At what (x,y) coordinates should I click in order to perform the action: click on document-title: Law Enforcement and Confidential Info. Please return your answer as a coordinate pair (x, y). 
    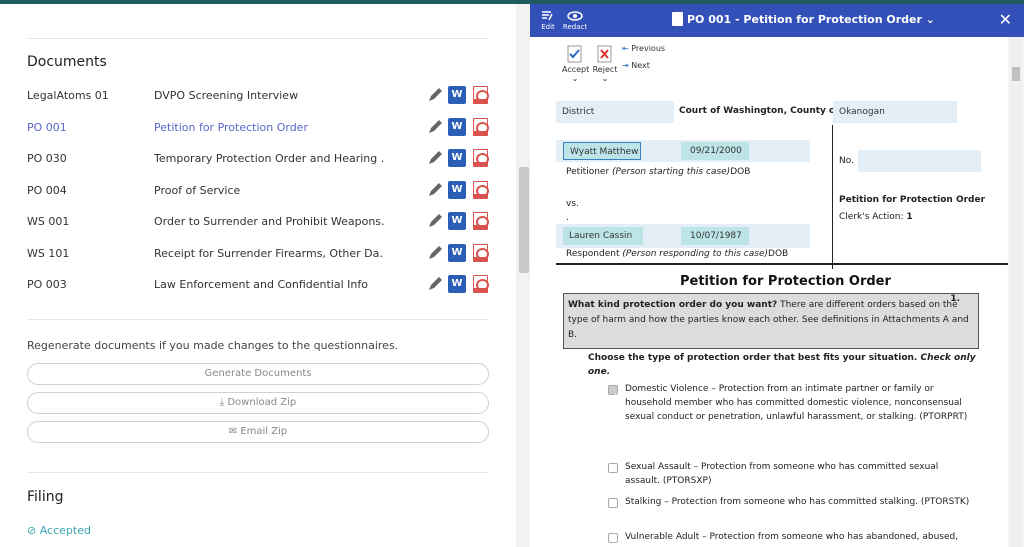
    Looking at the image, I should click on (269, 284).